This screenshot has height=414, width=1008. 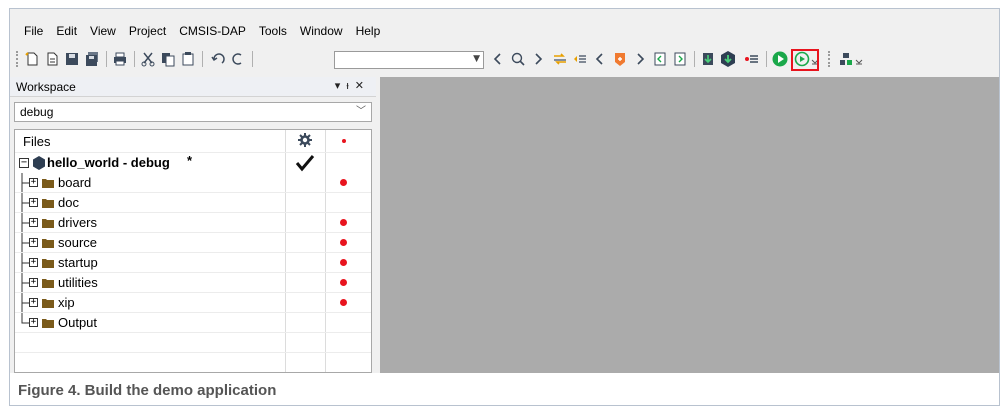 I want to click on project-row: − hello_world - debug *, so click(x=193, y=163).